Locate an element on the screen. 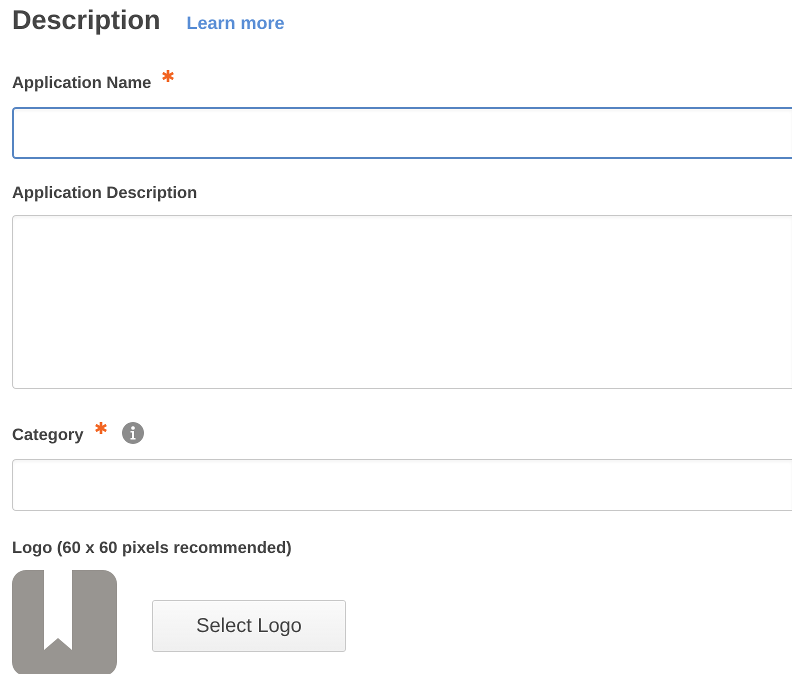  logo-label: Logo (60 x 60 pixels recommended) is located at coordinates (152, 548).